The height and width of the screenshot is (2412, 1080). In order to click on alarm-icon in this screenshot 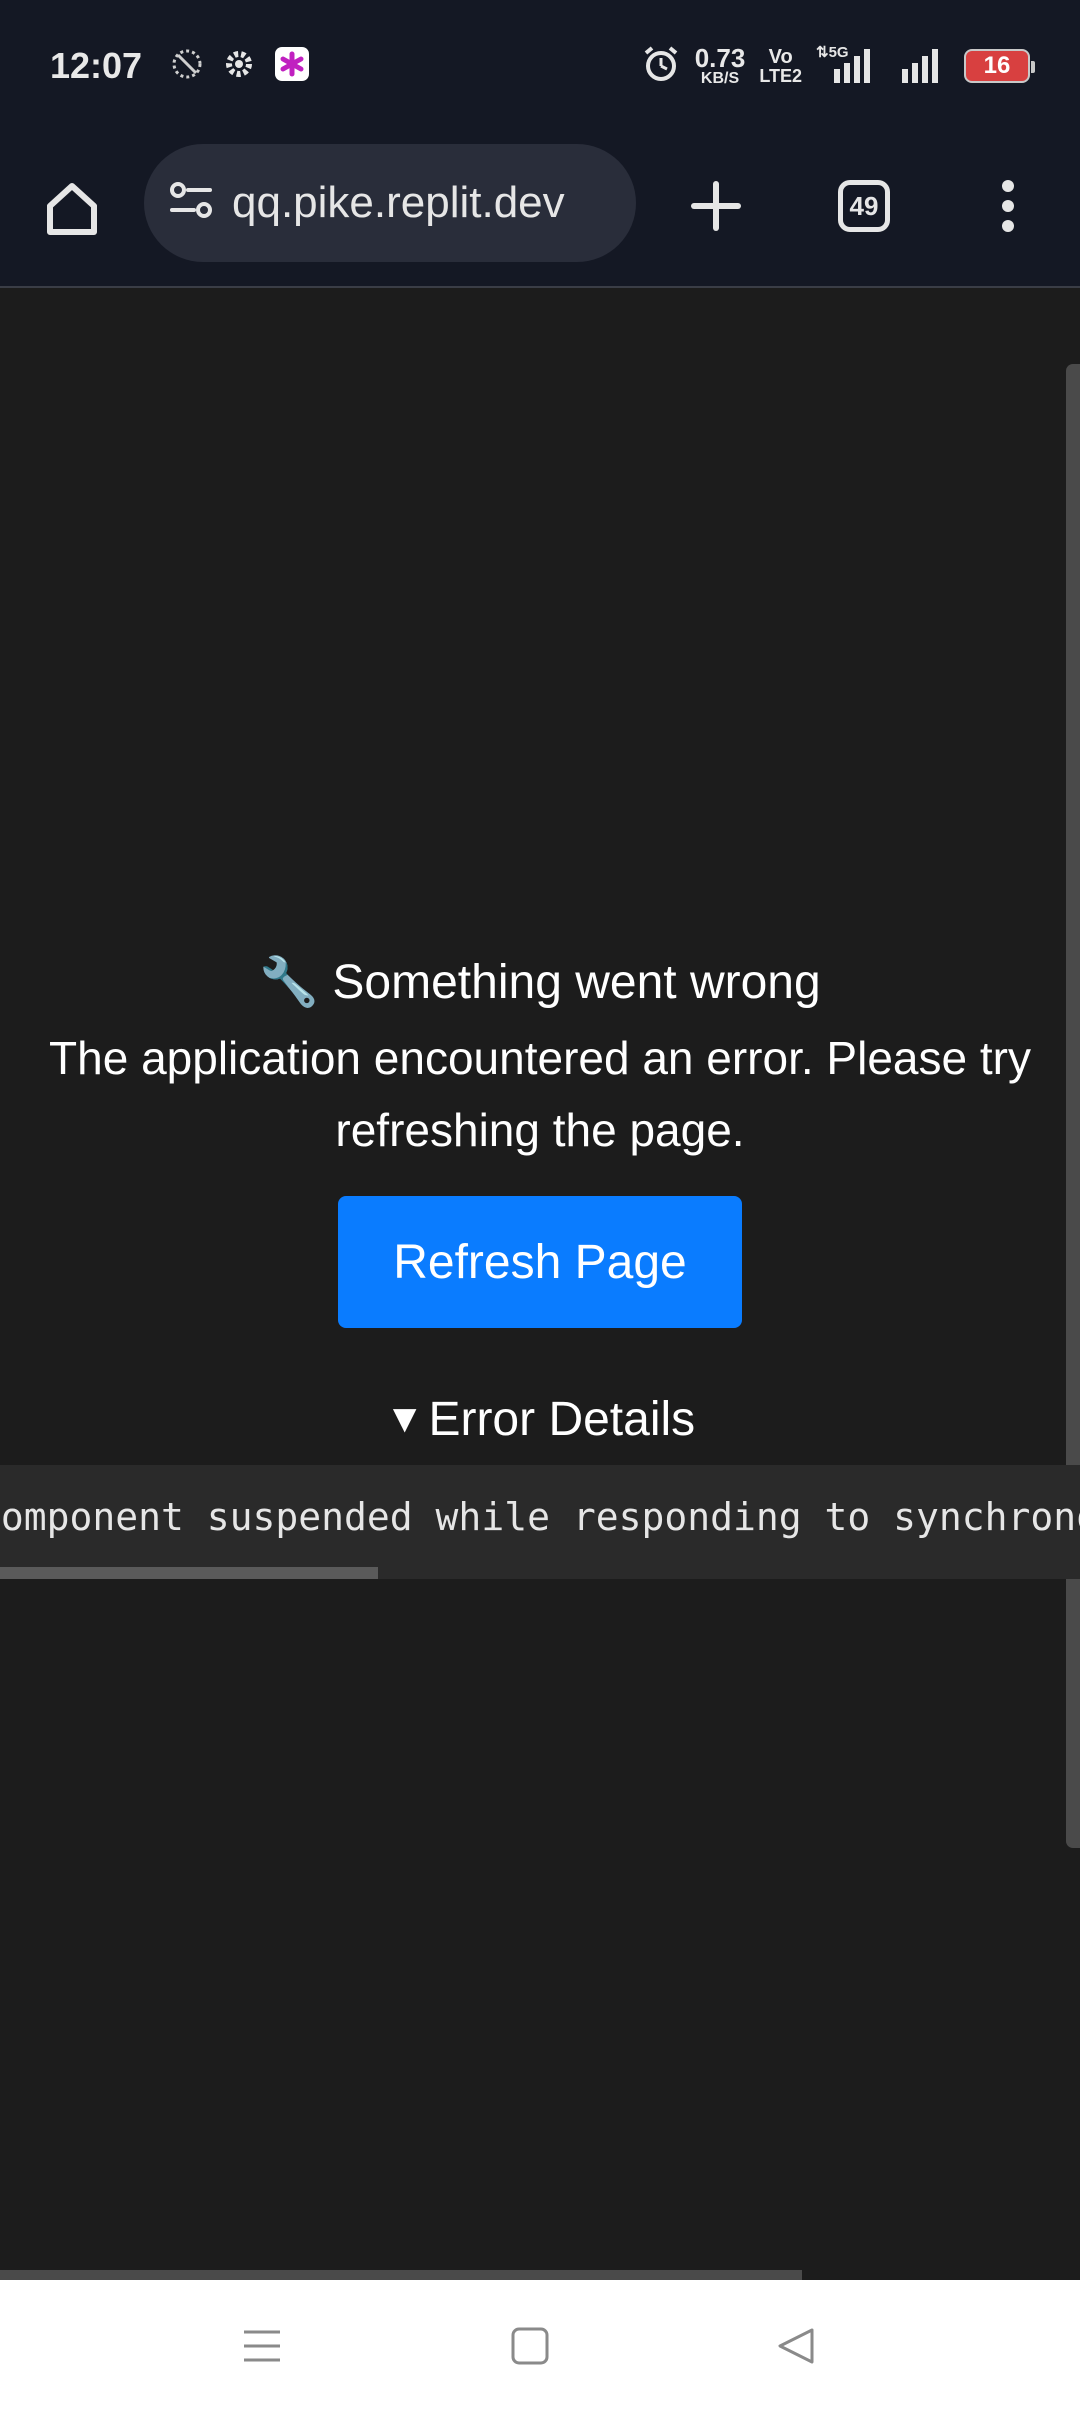, I will do `click(661, 66)`.